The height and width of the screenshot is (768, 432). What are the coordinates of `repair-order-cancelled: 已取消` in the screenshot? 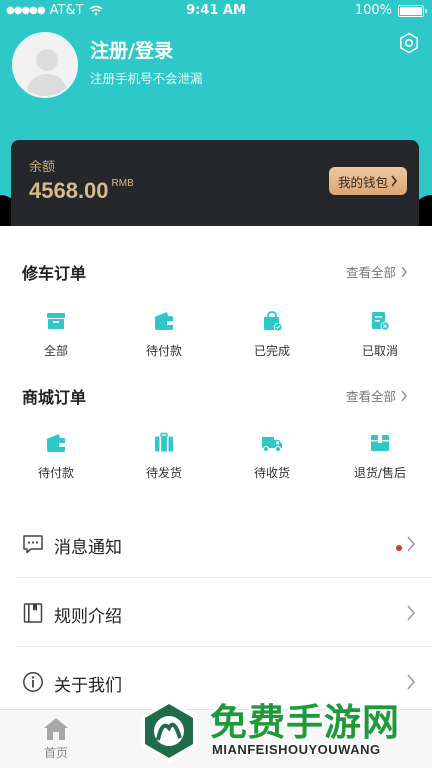 It's located at (380, 334).